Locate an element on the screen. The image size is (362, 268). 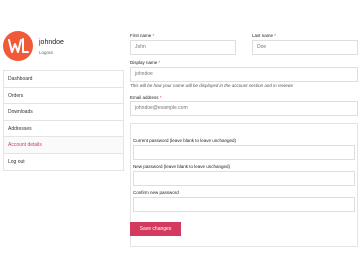
confirm-password-input is located at coordinates (244, 204).